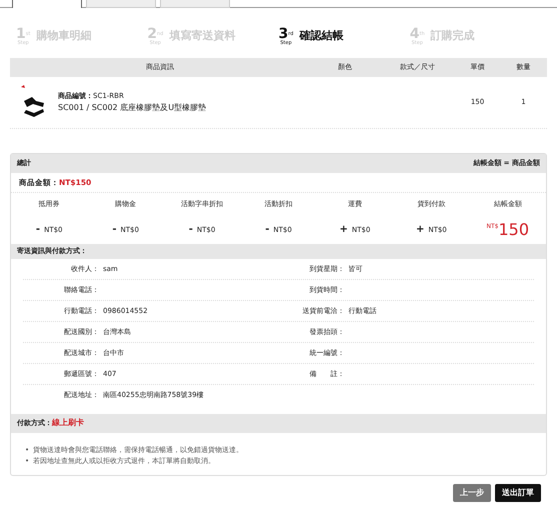 The image size is (557, 505). What do you see at coordinates (47, 4) in the screenshot?
I see `tab` at bounding box center [47, 4].